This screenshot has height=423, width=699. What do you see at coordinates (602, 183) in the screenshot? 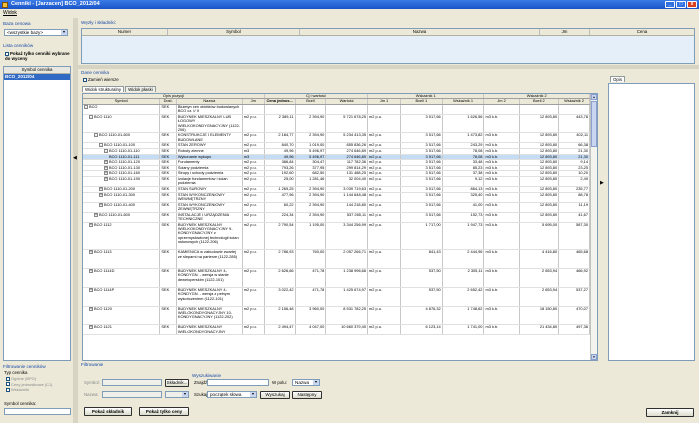
I see `chevron-right-icon: ▶` at bounding box center [602, 183].